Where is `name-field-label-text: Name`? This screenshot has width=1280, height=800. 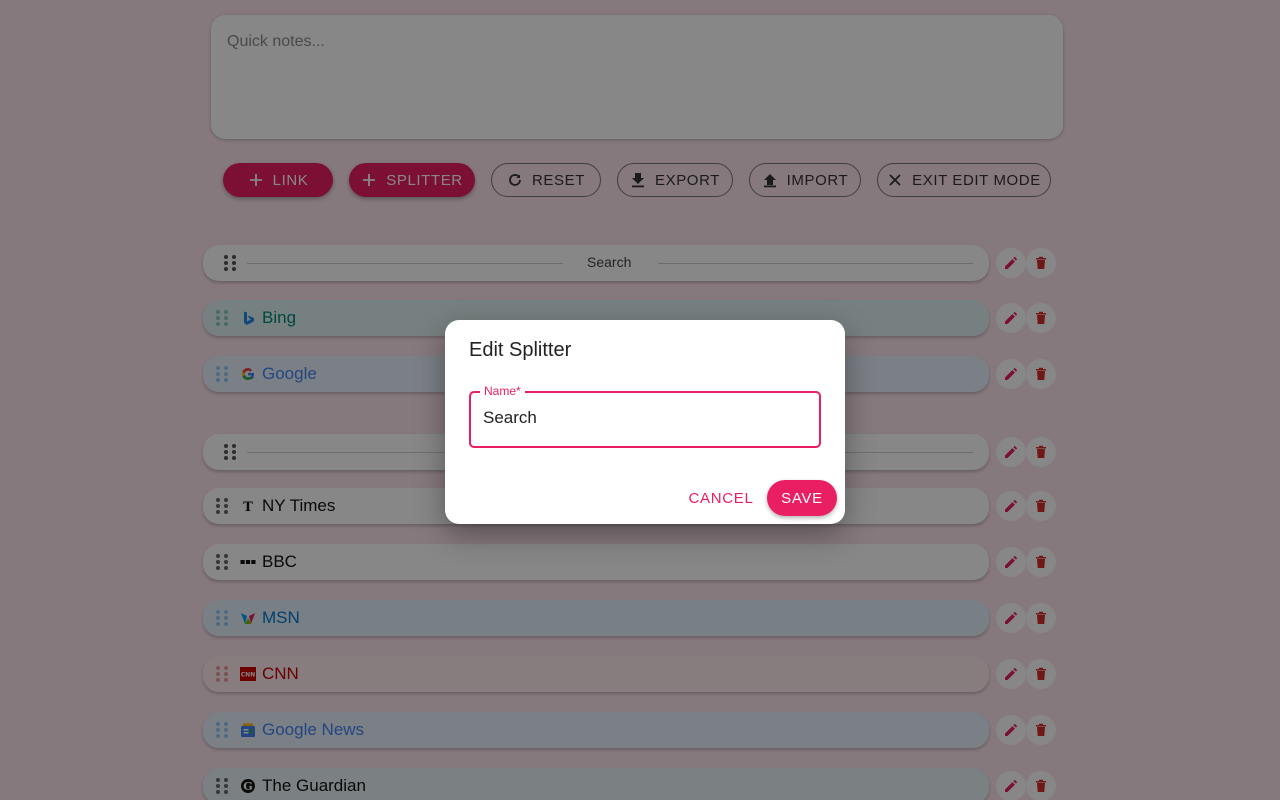
name-field-label-text: Name is located at coordinates (500, 391).